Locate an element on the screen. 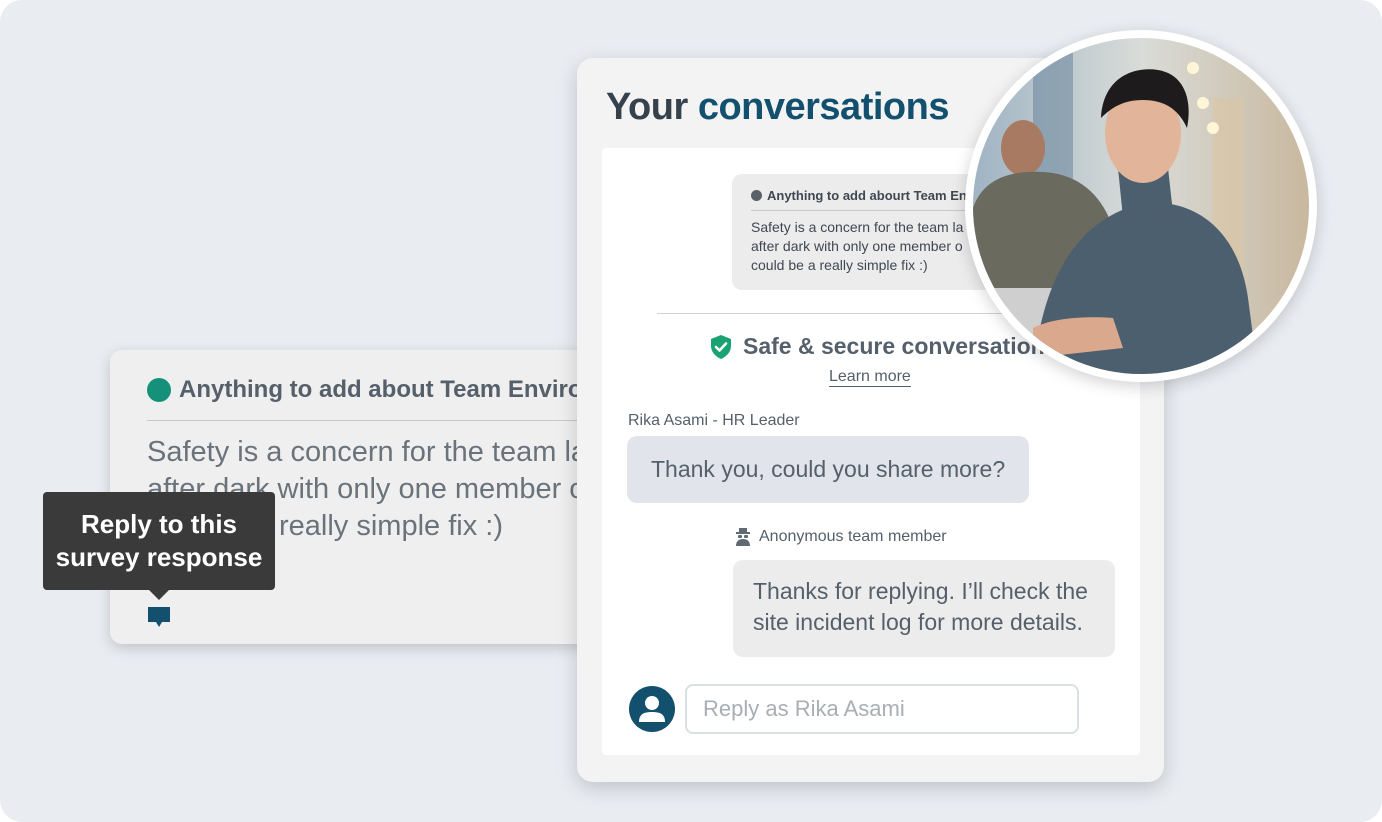 The image size is (1382, 822). user-avatar-icon is located at coordinates (652, 709).